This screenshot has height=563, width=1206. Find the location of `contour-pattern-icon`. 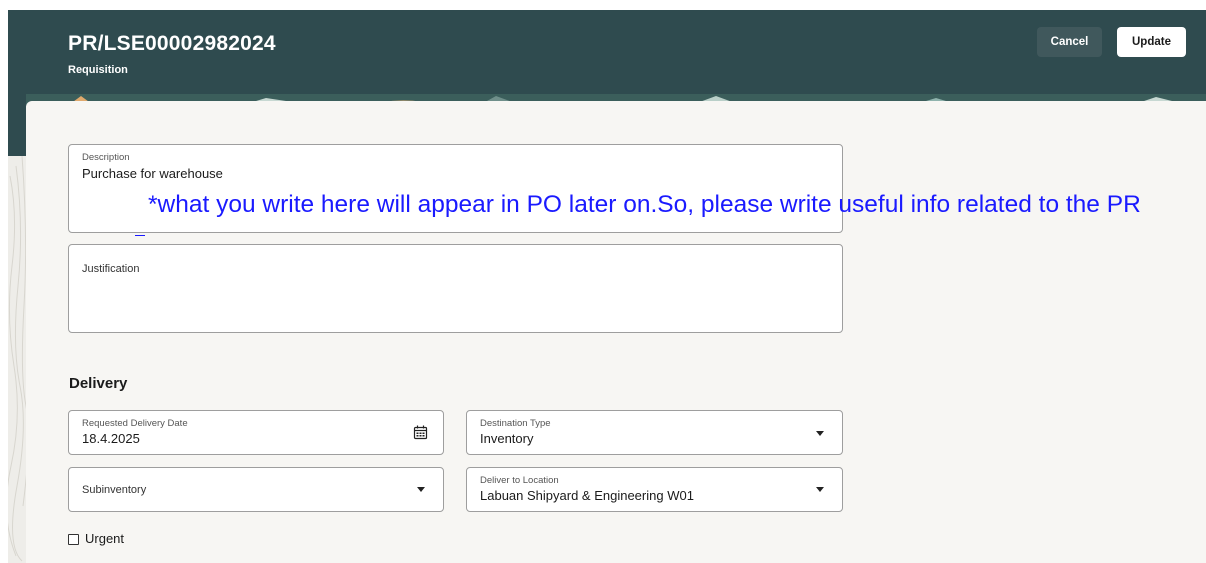

contour-pattern-icon is located at coordinates (18, 359).